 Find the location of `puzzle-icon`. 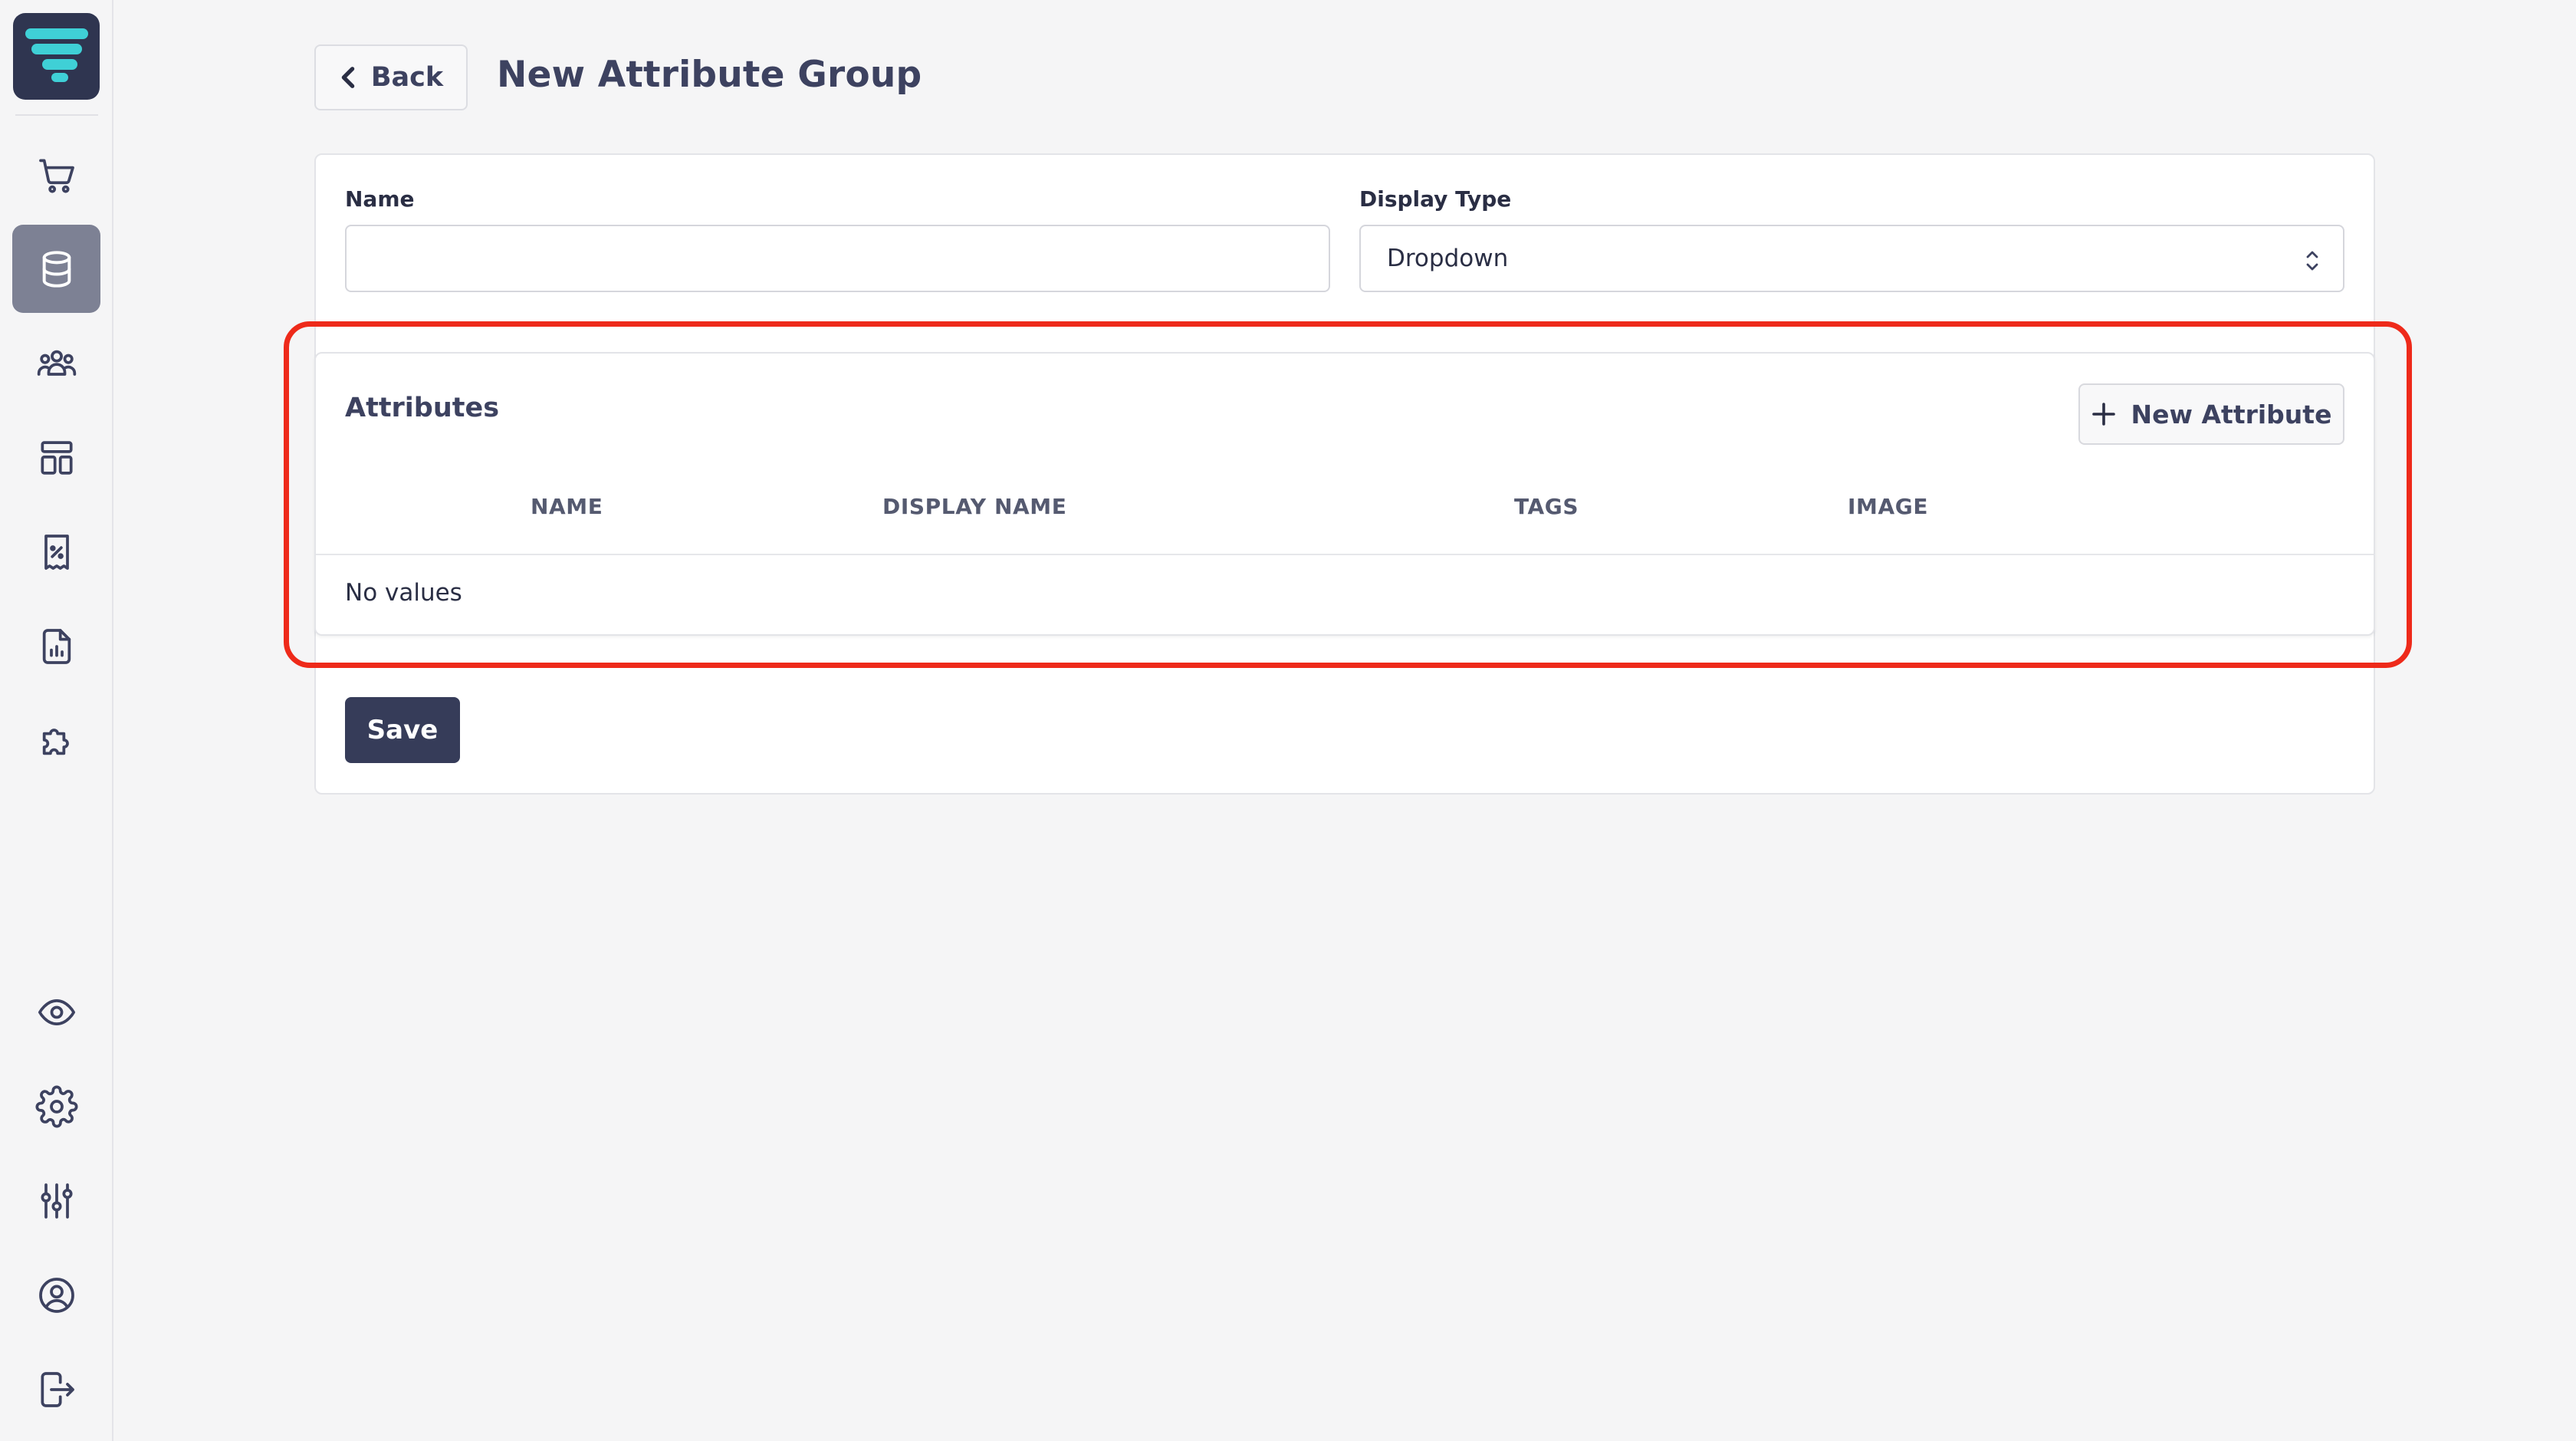

puzzle-icon is located at coordinates (56, 741).